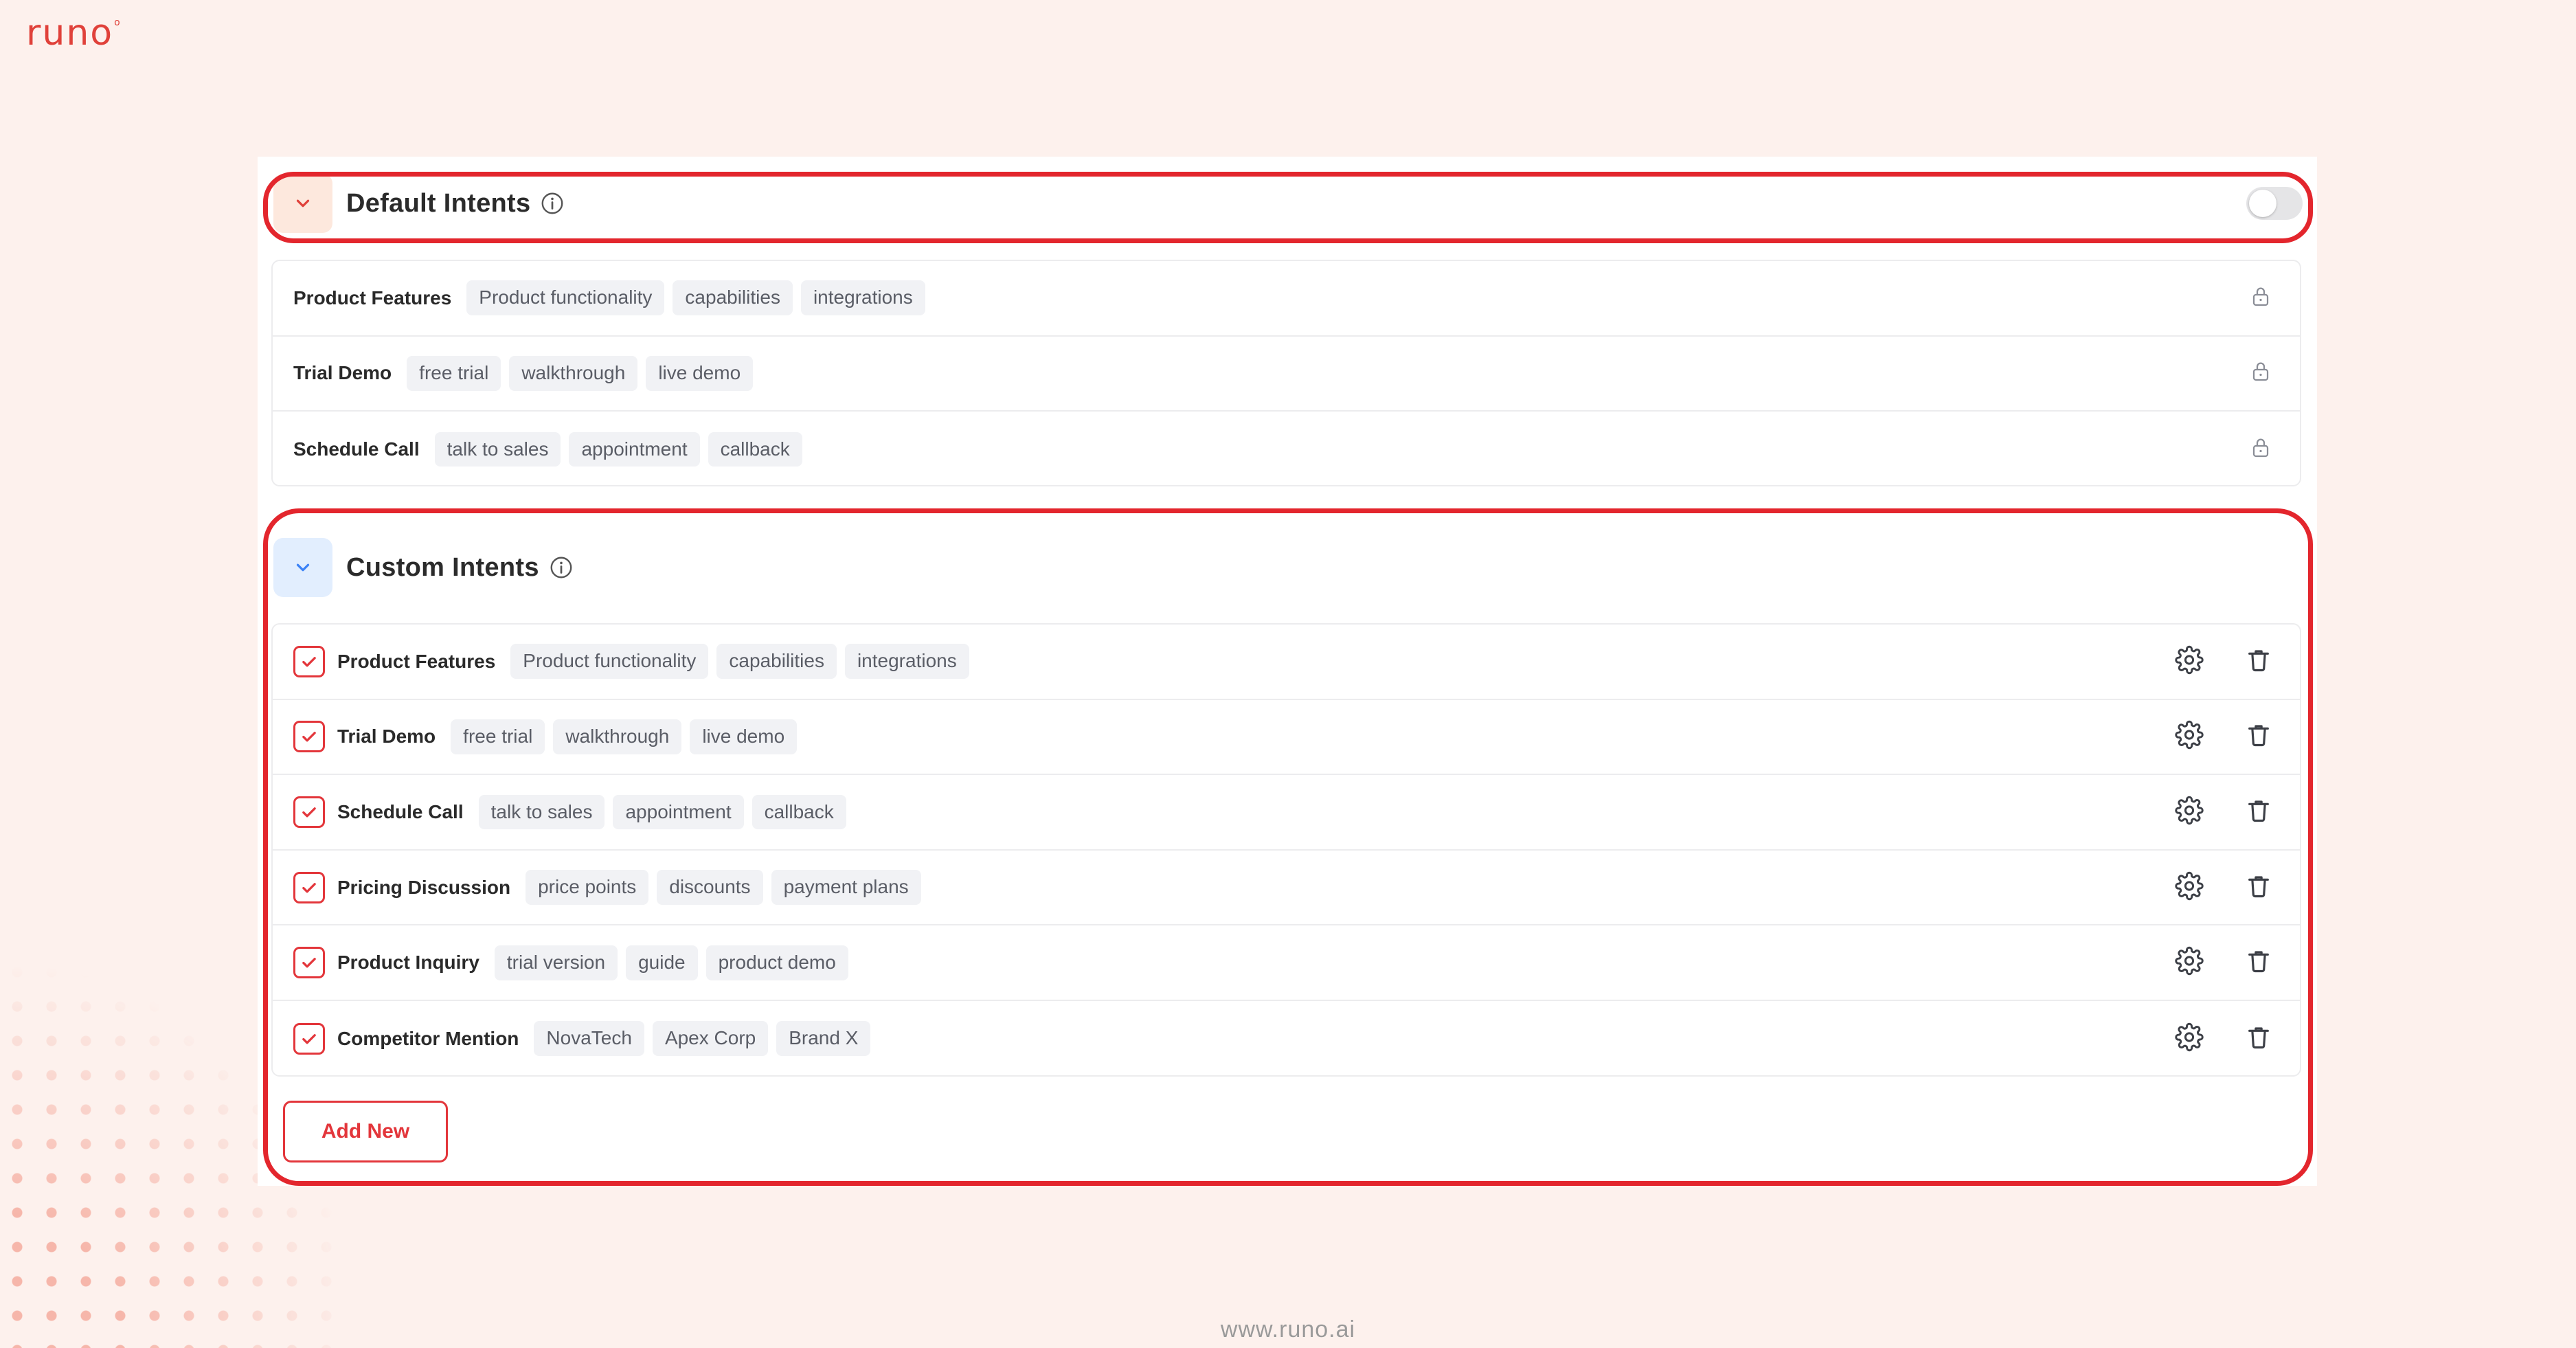  I want to click on intent-keyword-tag: callback, so click(755, 449).